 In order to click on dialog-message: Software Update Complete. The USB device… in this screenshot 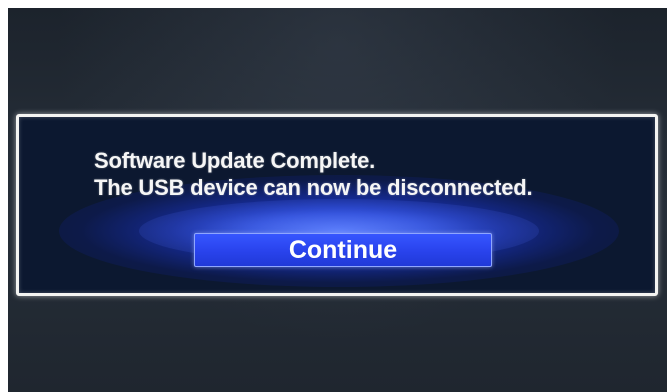, I will do `click(374, 174)`.